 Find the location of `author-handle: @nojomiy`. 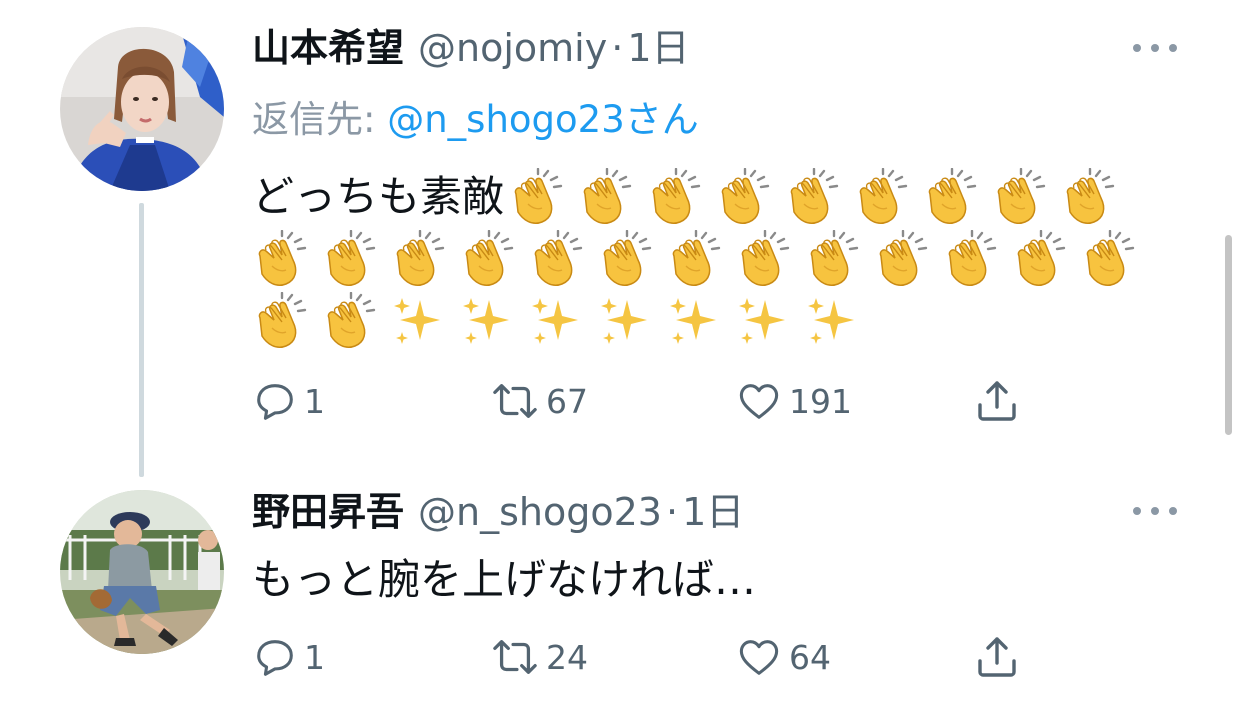

author-handle: @nojomiy is located at coordinates (512, 48).